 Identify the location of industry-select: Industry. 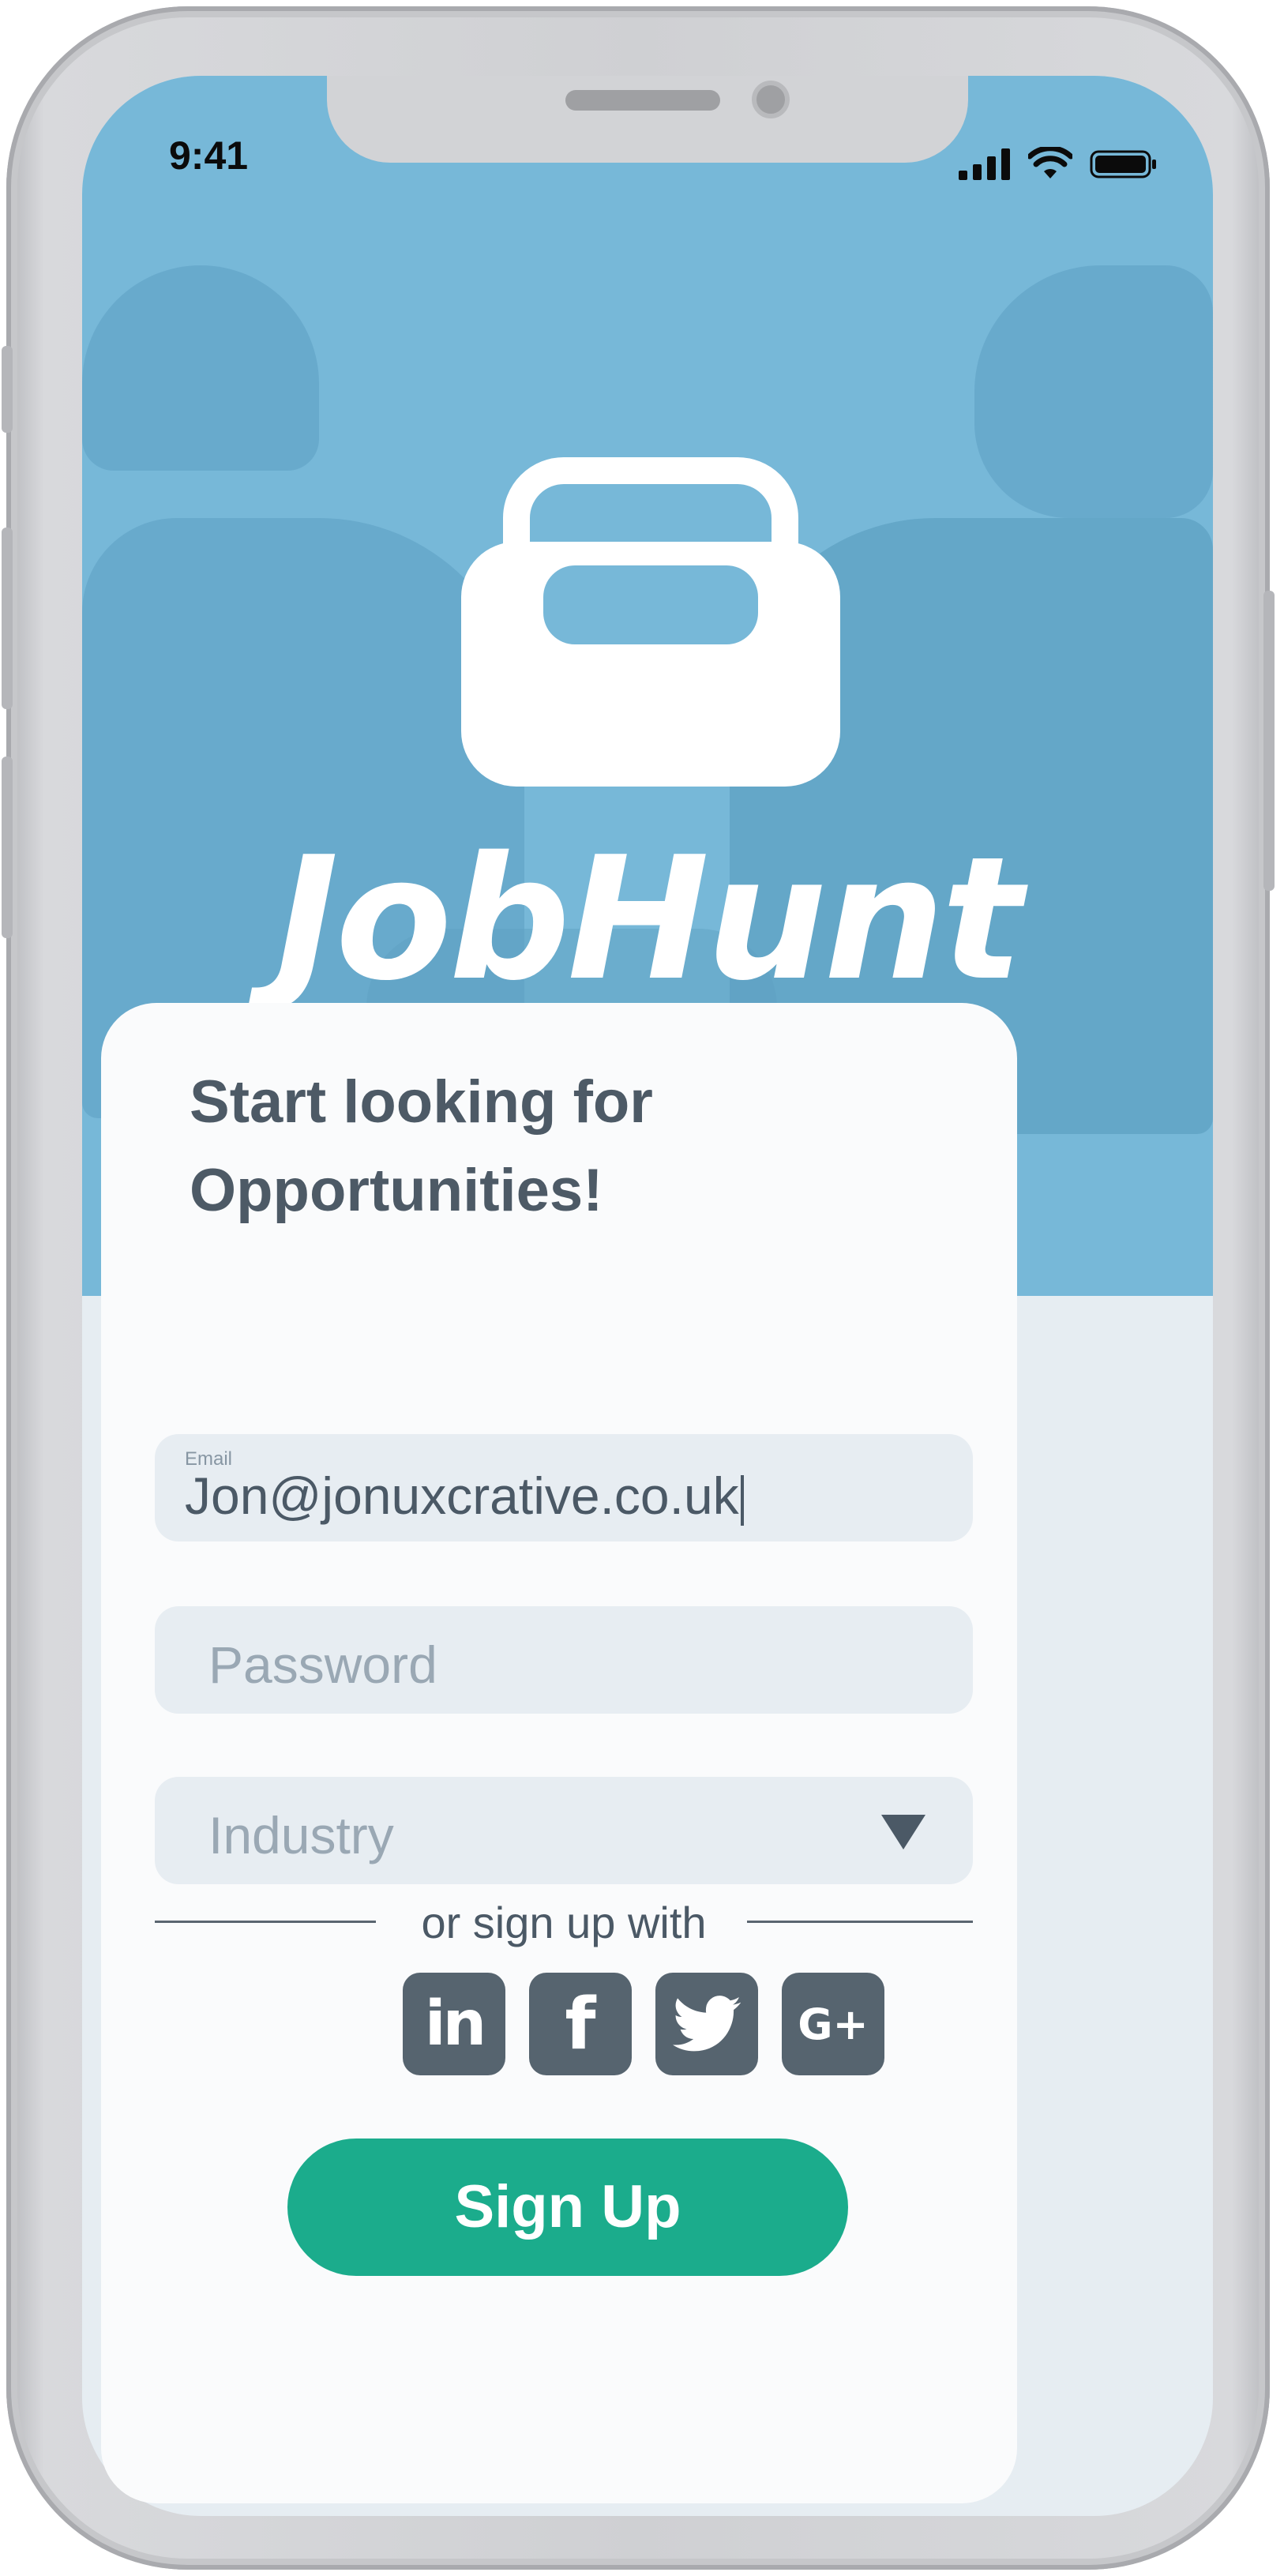
(564, 1830).